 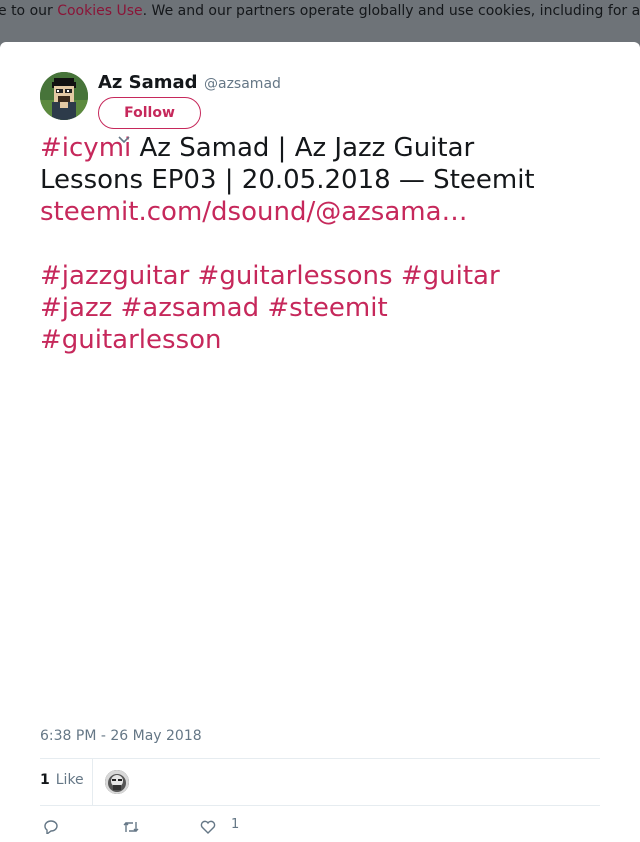 I want to click on tweet-title-part-2: Lessons EP03 | 20.05.2018 — Steemit, so click(x=287, y=180).